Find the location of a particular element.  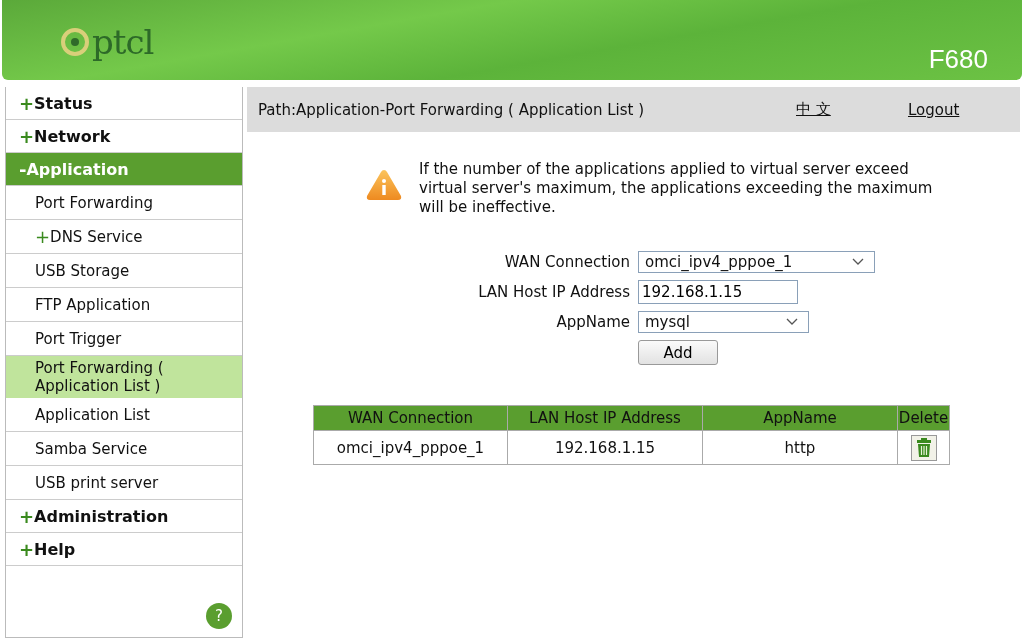

logo-icon is located at coordinates (75, 42).